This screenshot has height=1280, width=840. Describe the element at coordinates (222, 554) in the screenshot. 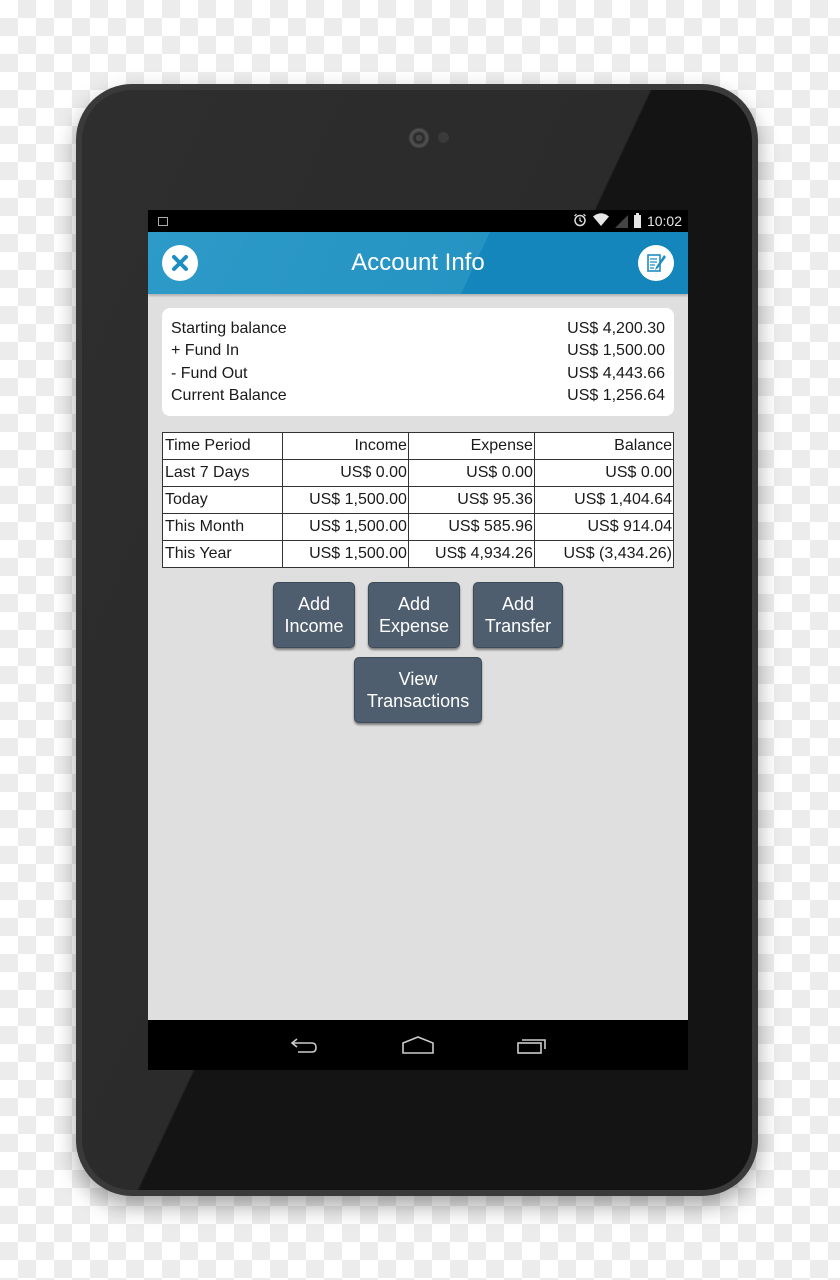

I see `table-cell: This Year` at that location.